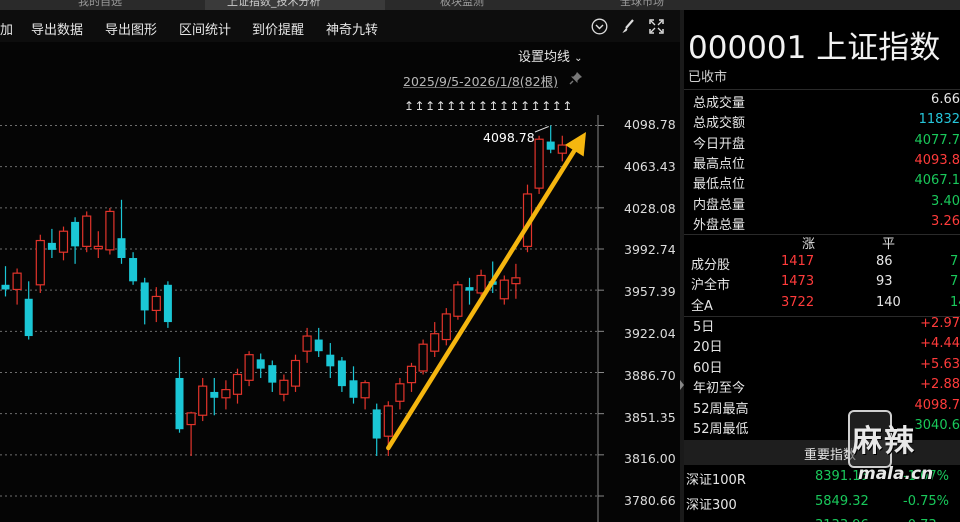  Describe the element at coordinates (940, 385) in the screenshot. I see `period-value: +2.88` at that location.